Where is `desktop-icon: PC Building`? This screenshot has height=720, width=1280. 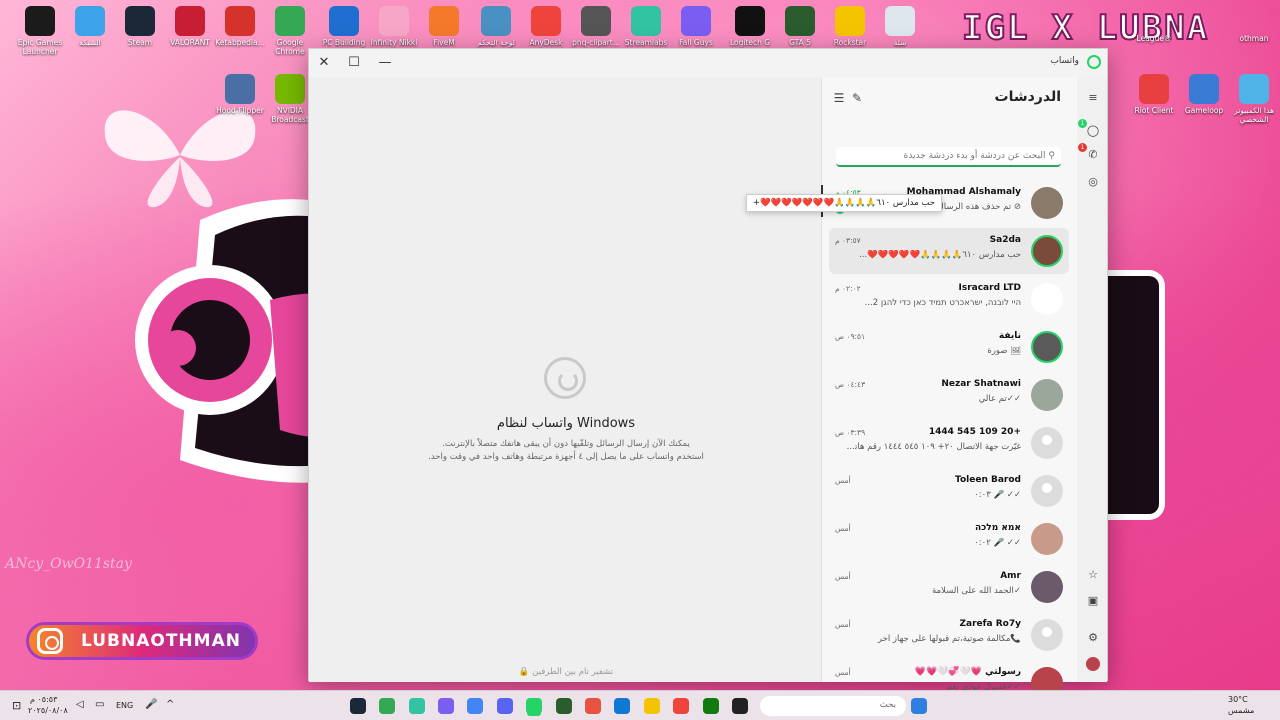 desktop-icon: PC Building is located at coordinates (344, 24).